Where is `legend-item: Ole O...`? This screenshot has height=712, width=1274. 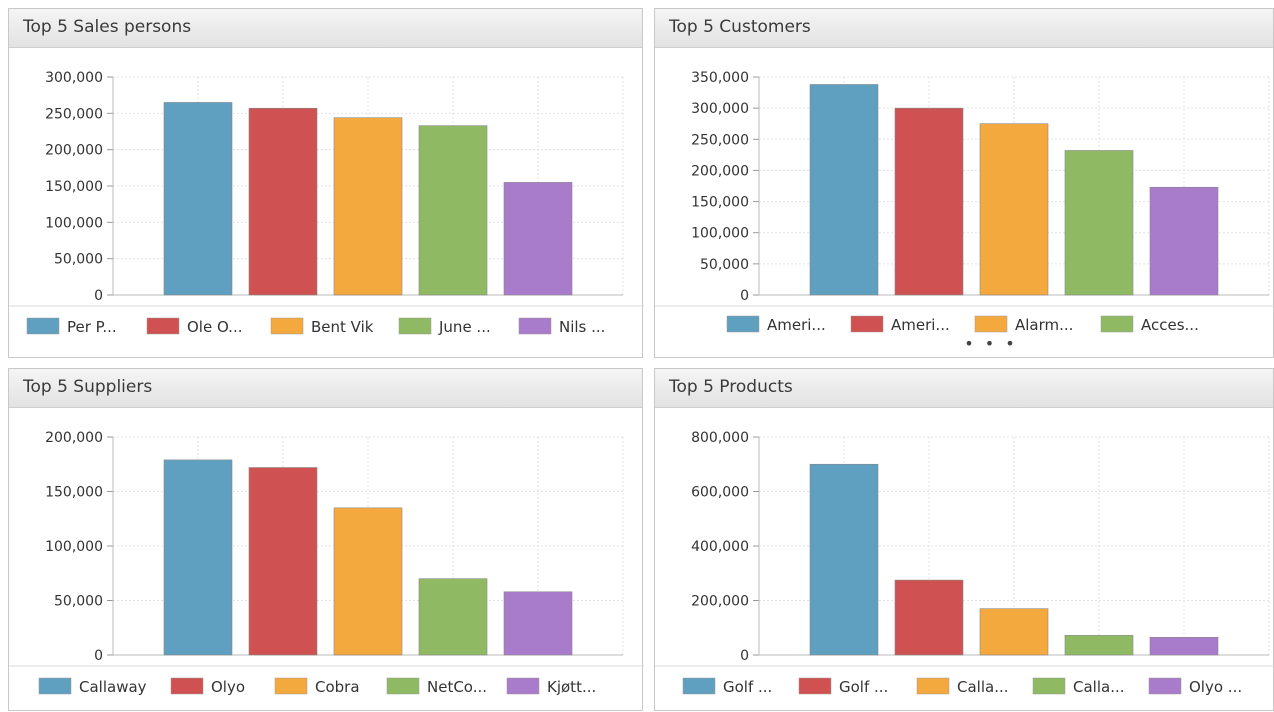 legend-item: Ole O... is located at coordinates (194, 326).